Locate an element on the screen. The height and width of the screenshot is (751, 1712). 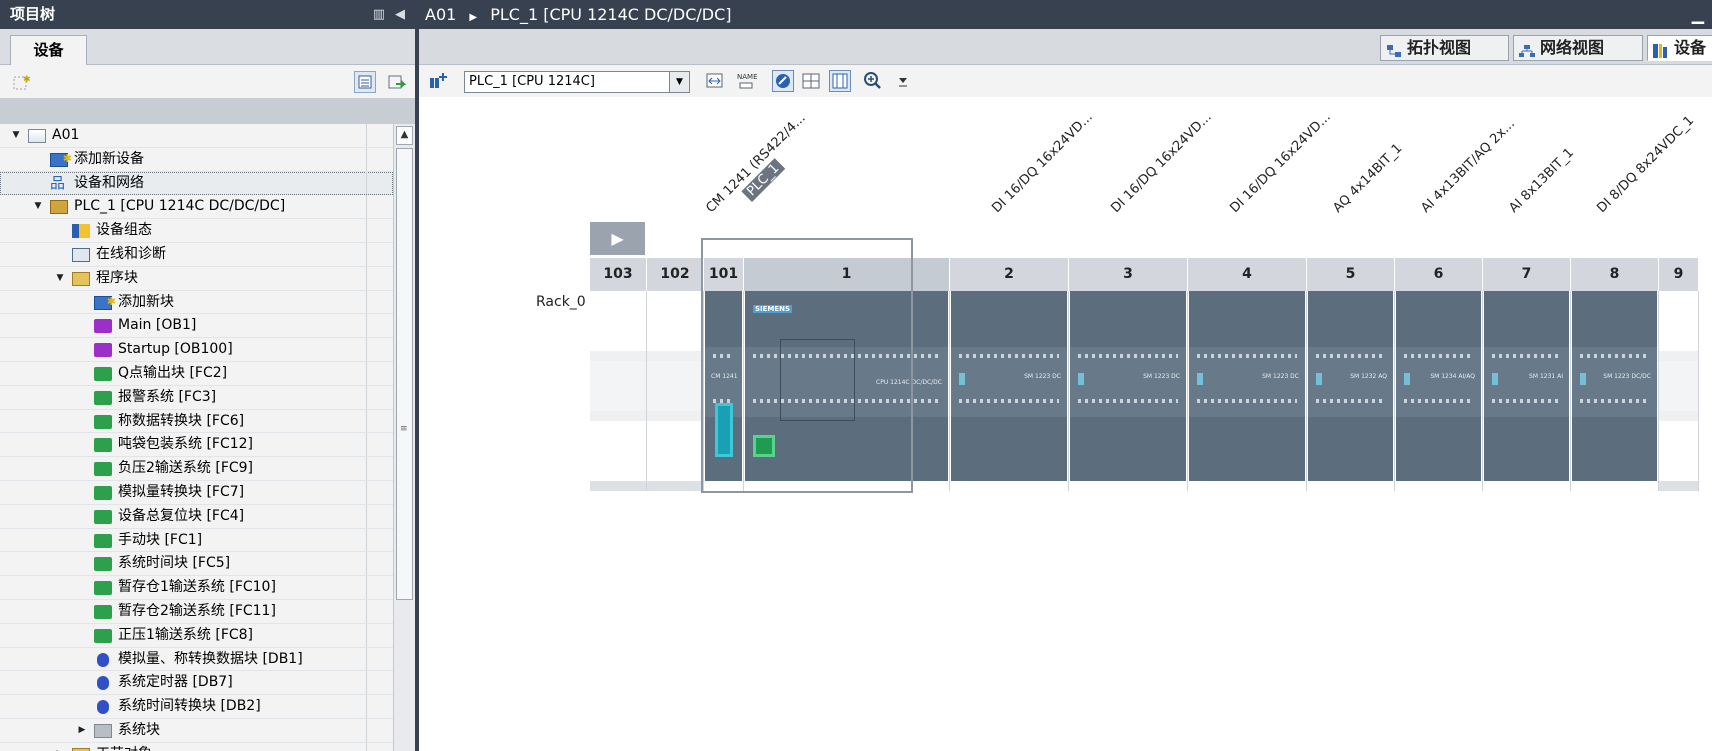
tree-item: 设备总复位块 [FC4] is located at coordinates (196, 516).